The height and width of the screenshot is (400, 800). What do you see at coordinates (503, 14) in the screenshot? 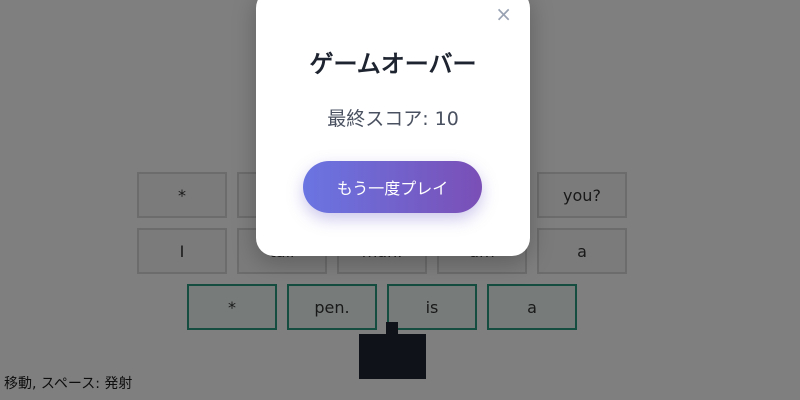
I see `close-icon: ×` at bounding box center [503, 14].